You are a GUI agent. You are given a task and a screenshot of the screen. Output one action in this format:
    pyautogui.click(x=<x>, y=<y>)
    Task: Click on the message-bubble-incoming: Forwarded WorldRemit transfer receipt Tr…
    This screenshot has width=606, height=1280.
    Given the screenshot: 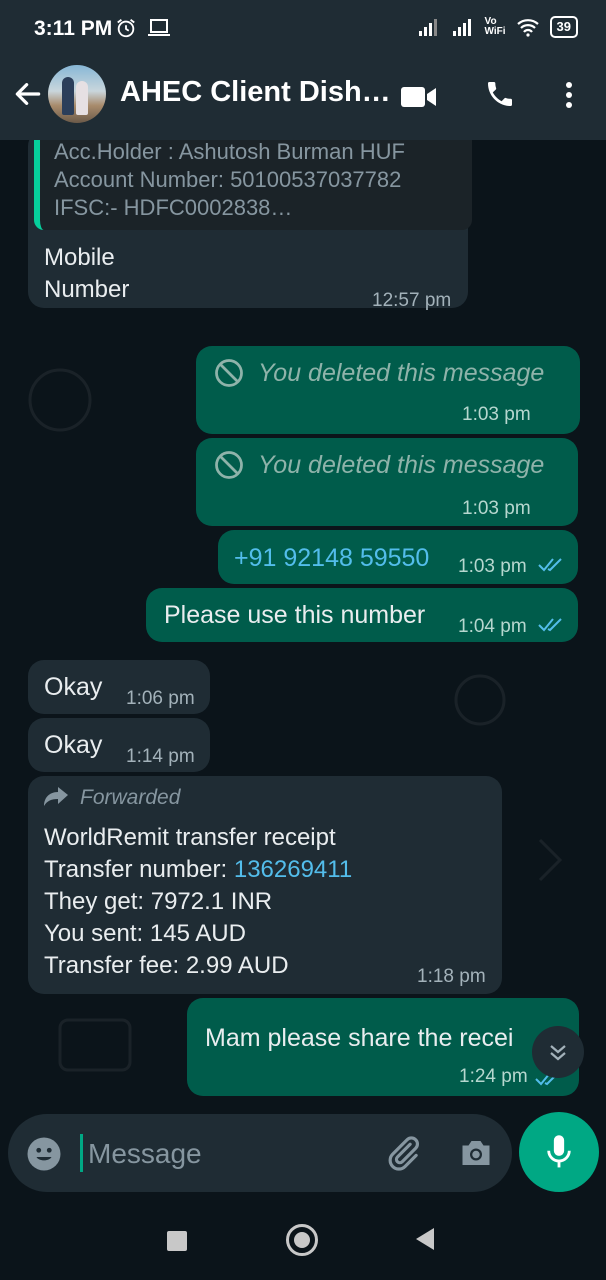 What is the action you would take?
    pyautogui.click(x=265, y=885)
    